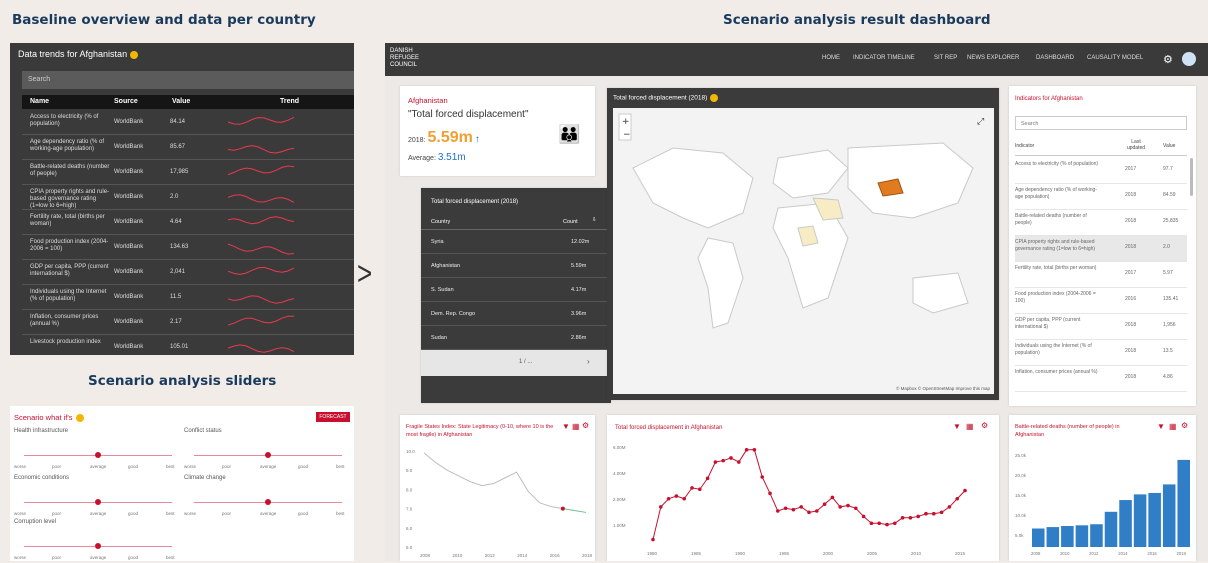 Image resolution: width=1208 pixels, height=563 pixels. What do you see at coordinates (410, 451) in the screenshot?
I see `y-tick-label: 10.0` at bounding box center [410, 451].